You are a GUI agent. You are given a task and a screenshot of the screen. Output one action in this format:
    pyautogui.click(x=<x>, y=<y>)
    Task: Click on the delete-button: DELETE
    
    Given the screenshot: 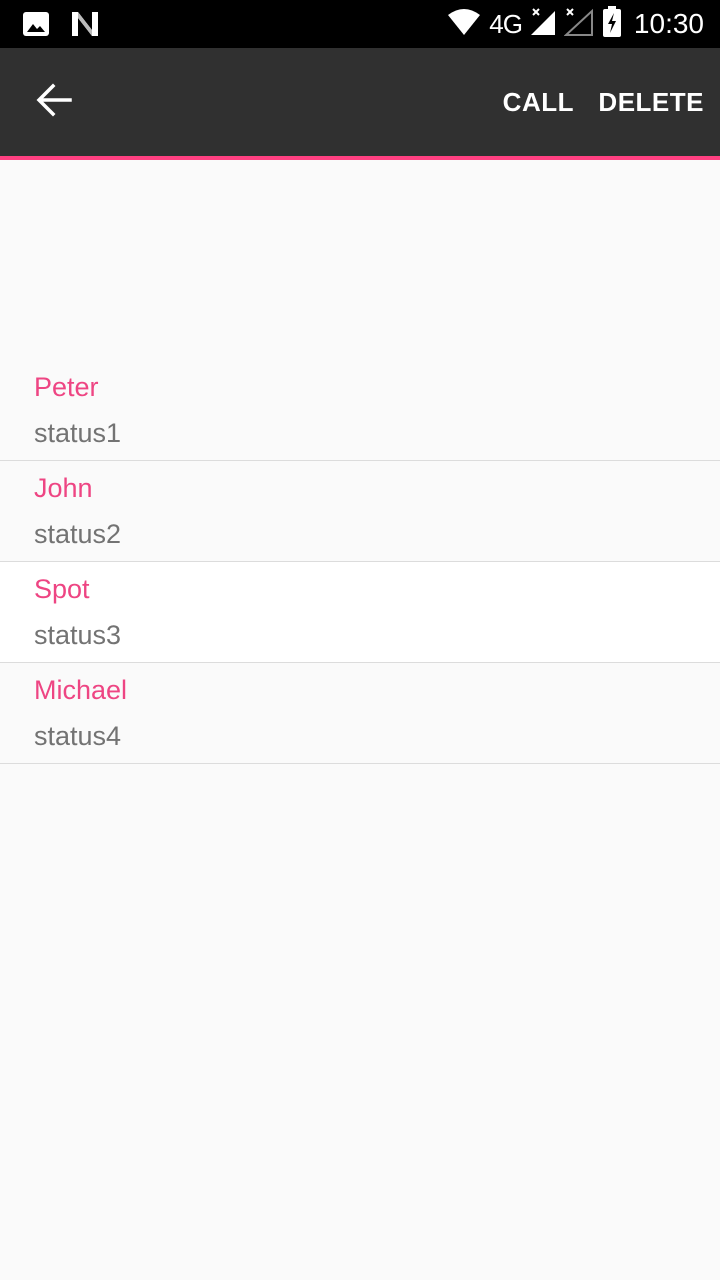 What is the action you would take?
    pyautogui.click(x=651, y=102)
    